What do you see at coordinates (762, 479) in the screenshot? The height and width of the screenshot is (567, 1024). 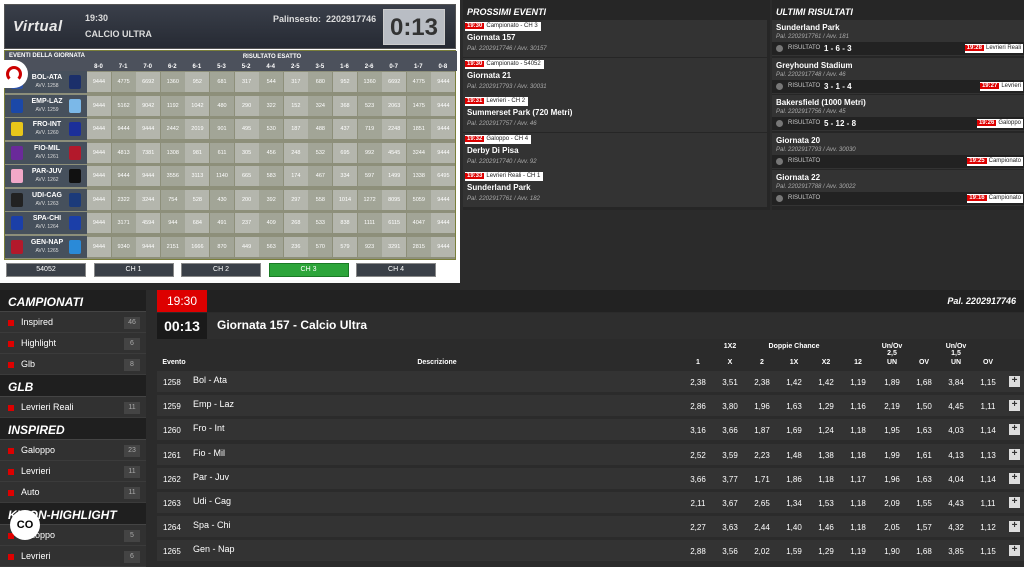 I see `odds-cell: 1,71` at bounding box center [762, 479].